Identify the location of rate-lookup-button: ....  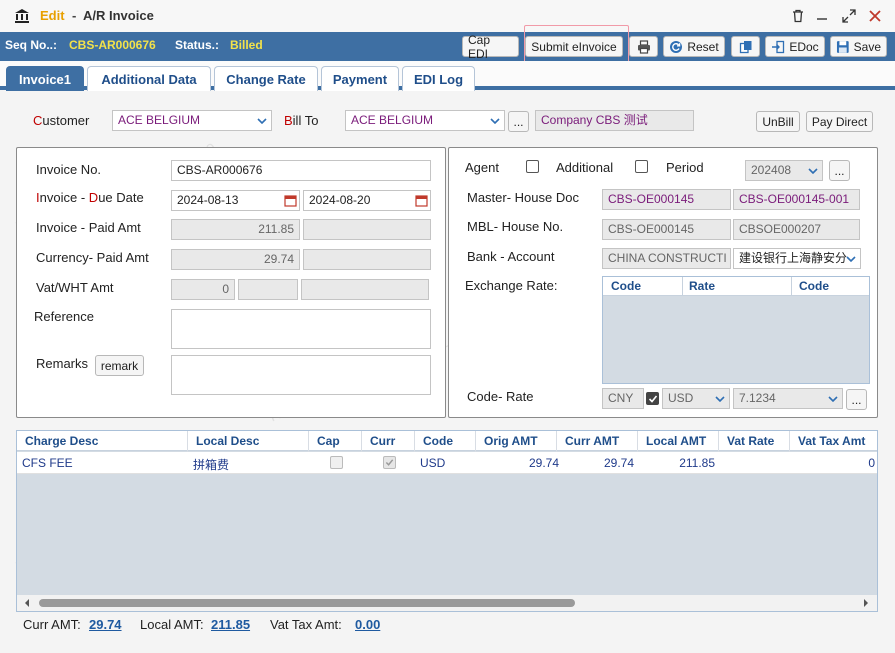
(856, 399).